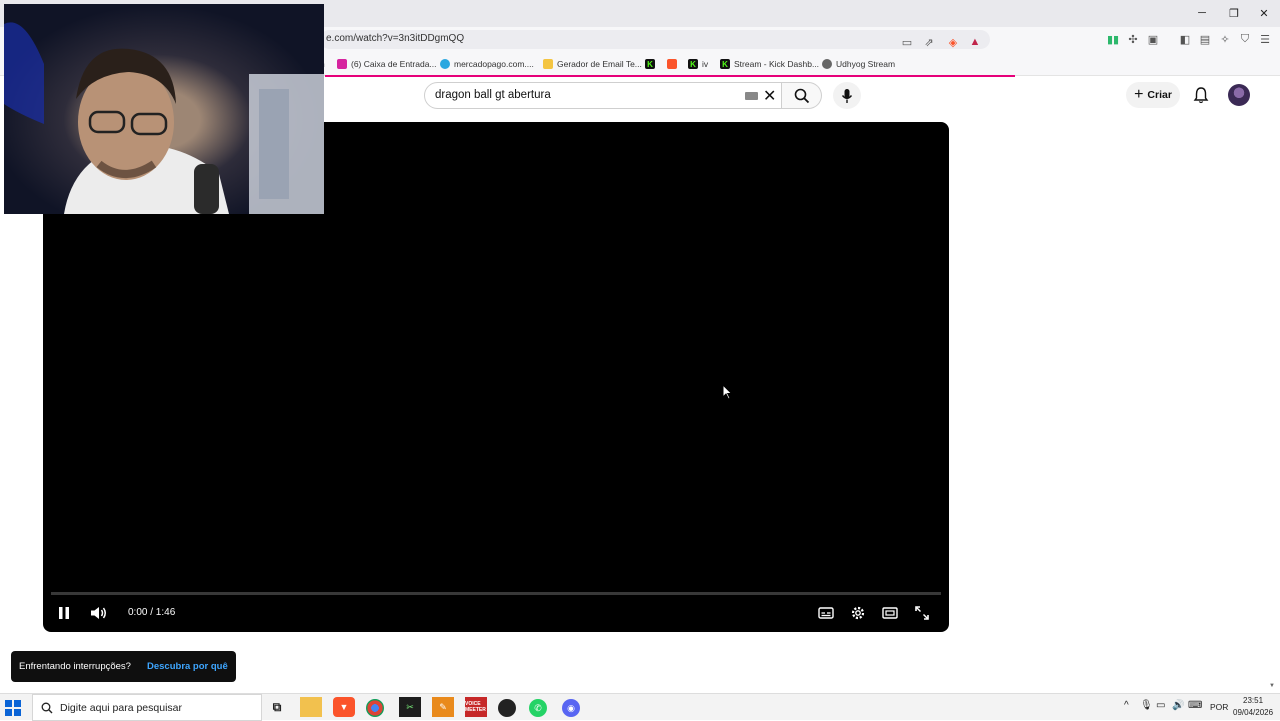 The height and width of the screenshot is (721, 1280). I want to click on volume-icon, so click(98, 613).